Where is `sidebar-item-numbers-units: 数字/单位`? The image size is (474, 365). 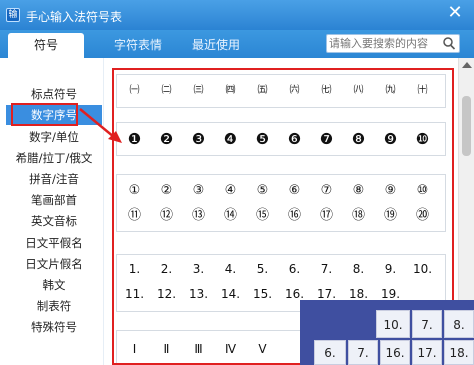 sidebar-item-numbers-units: 数字/单位 is located at coordinates (54, 137).